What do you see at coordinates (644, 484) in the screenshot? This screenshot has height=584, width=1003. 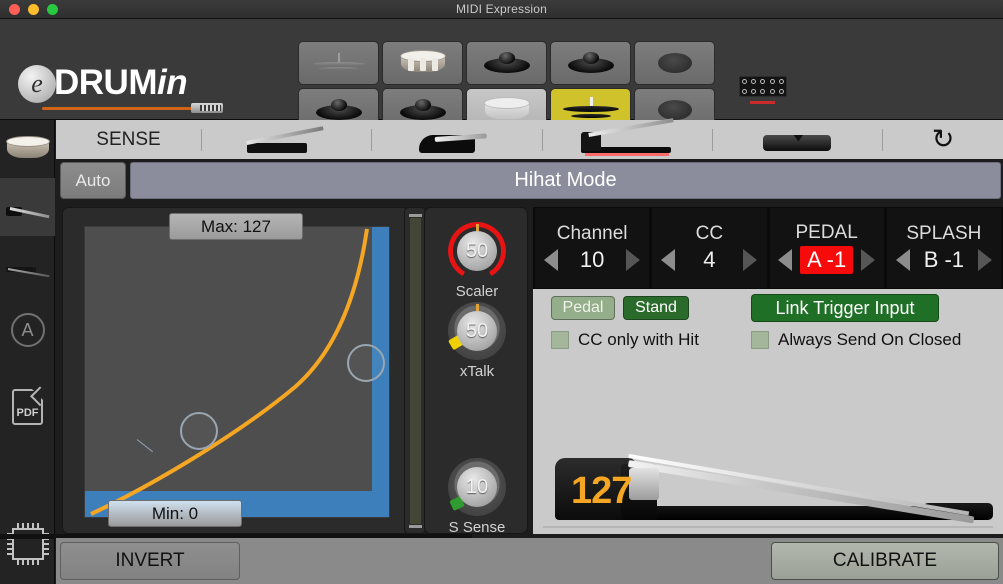 I see `pedal-clamp` at bounding box center [644, 484].